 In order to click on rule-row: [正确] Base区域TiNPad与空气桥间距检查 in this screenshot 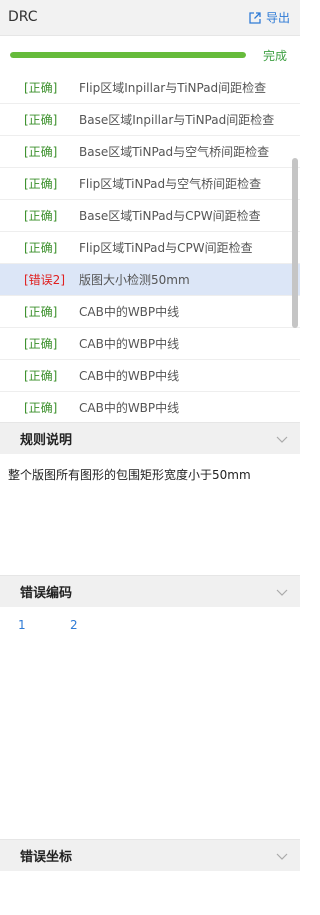, I will do `click(150, 152)`.